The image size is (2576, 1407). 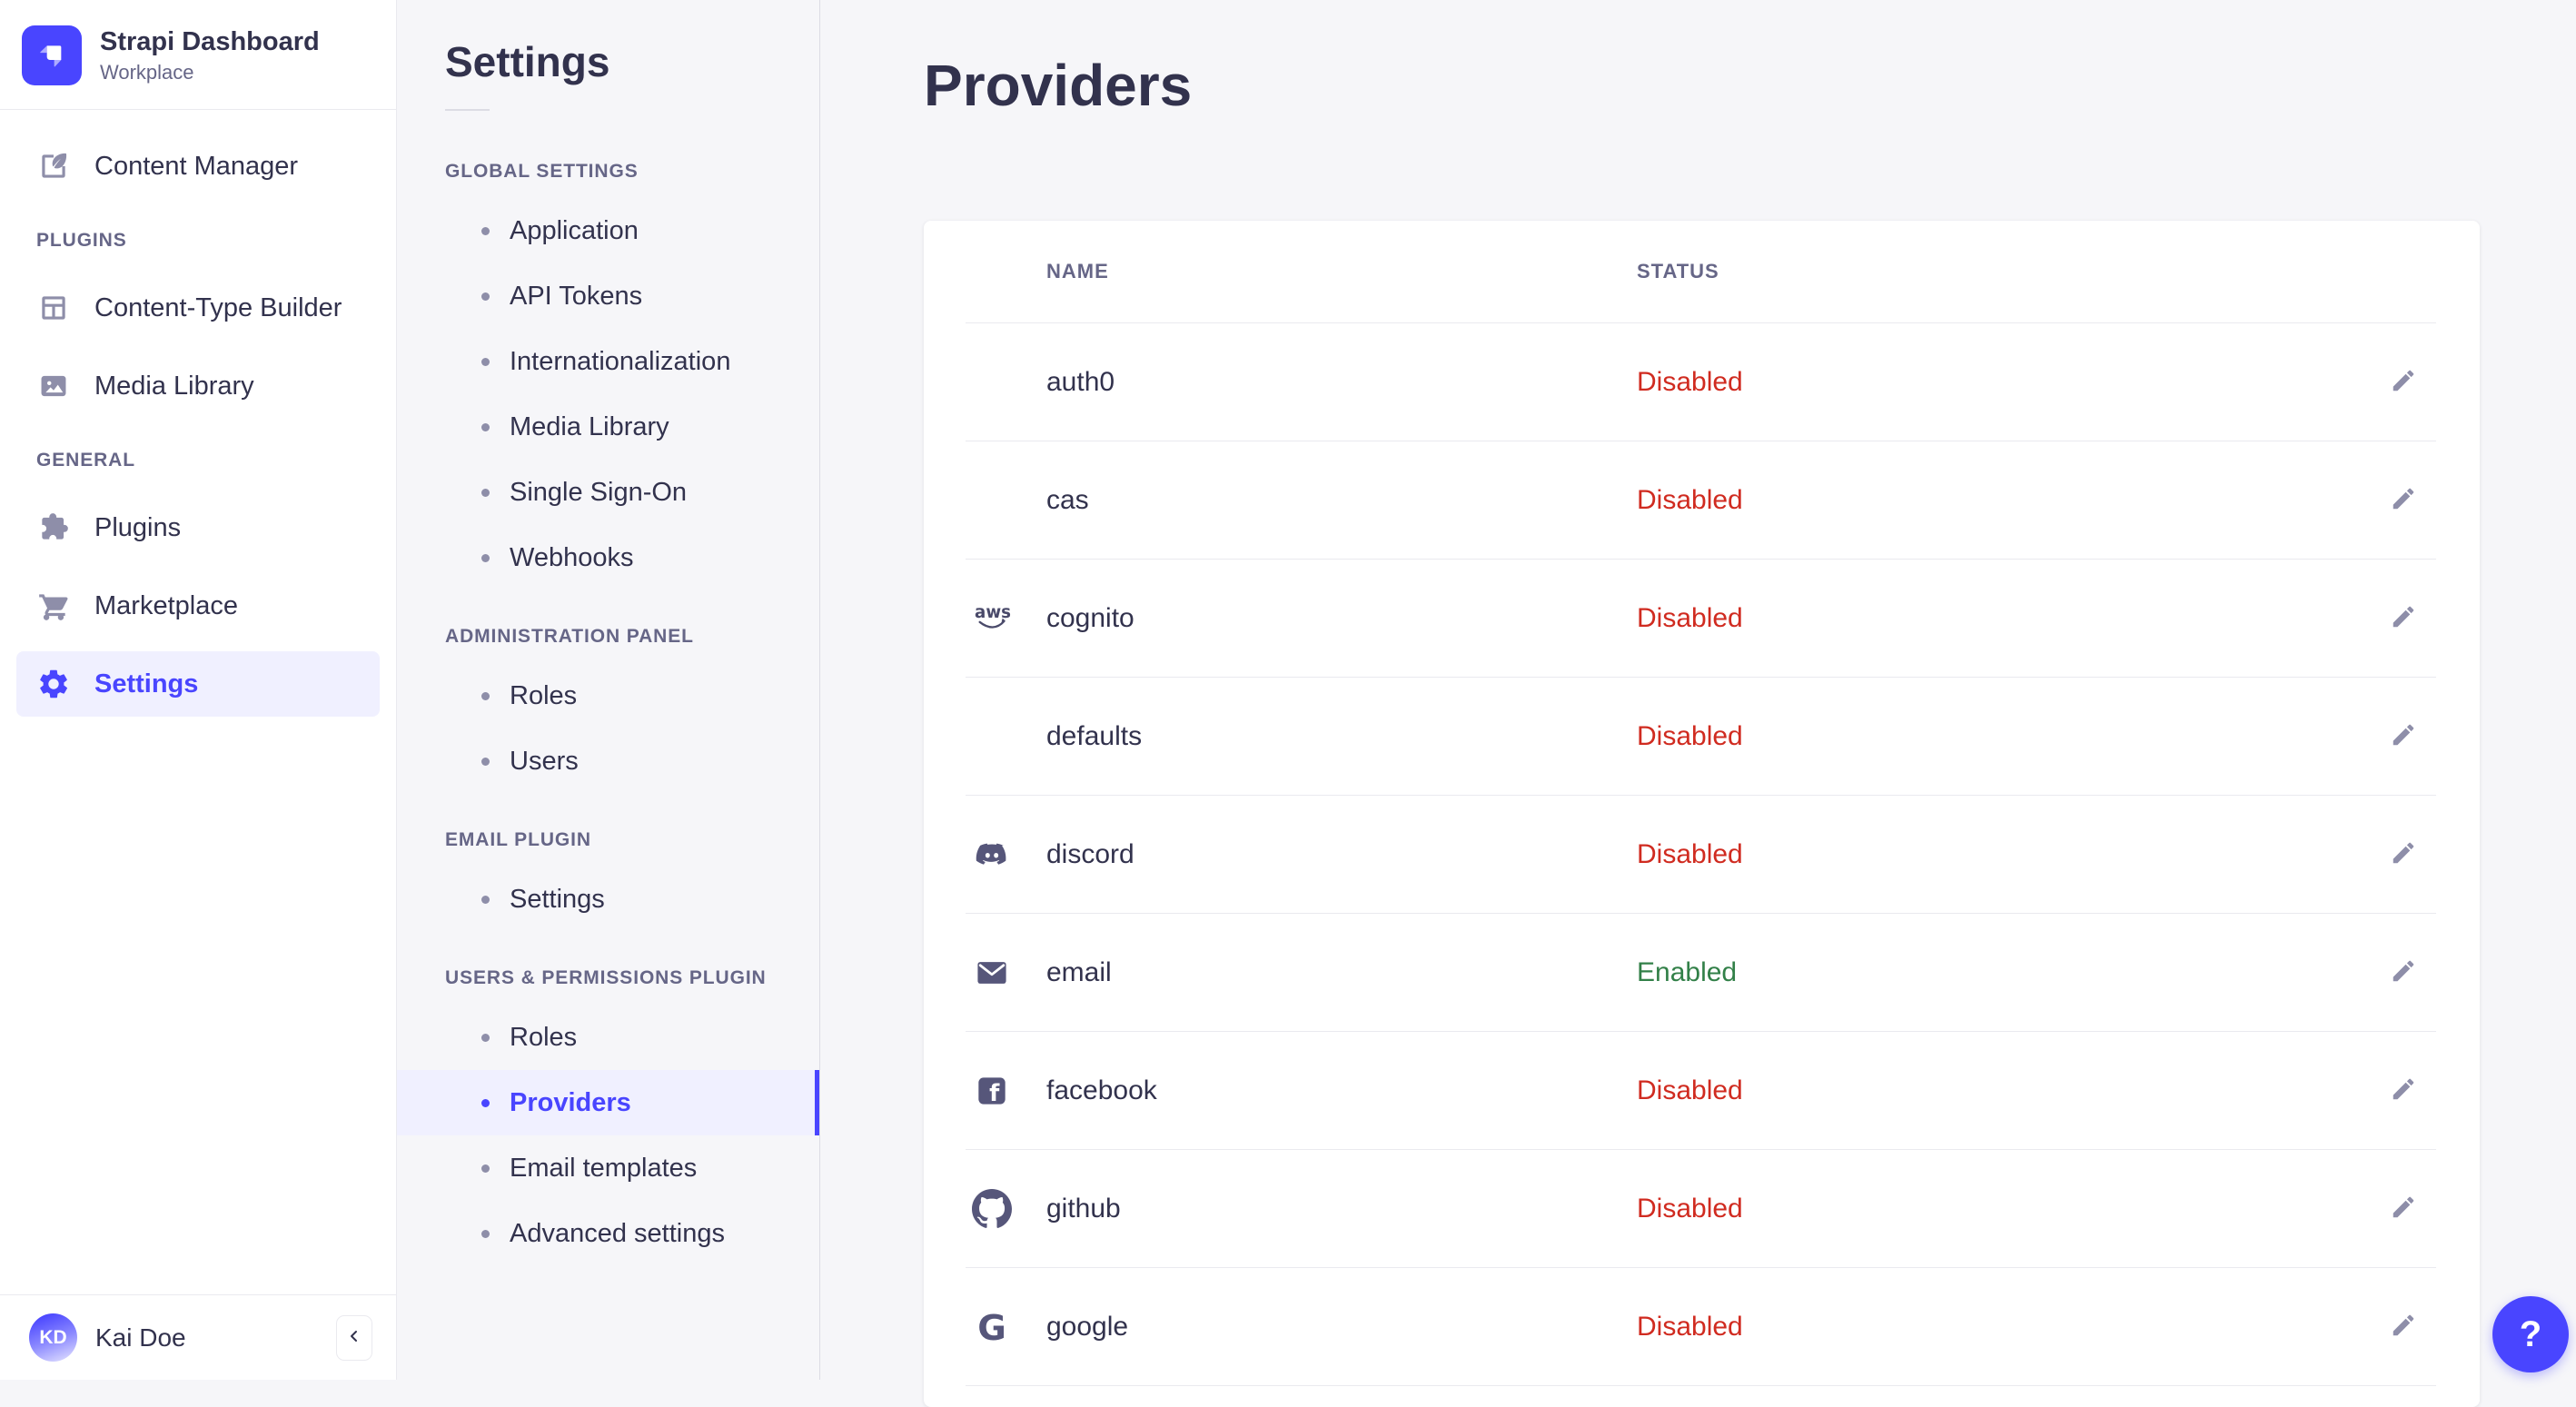 What do you see at coordinates (608, 899) in the screenshot?
I see `subnav-item-email-settings: Settings` at bounding box center [608, 899].